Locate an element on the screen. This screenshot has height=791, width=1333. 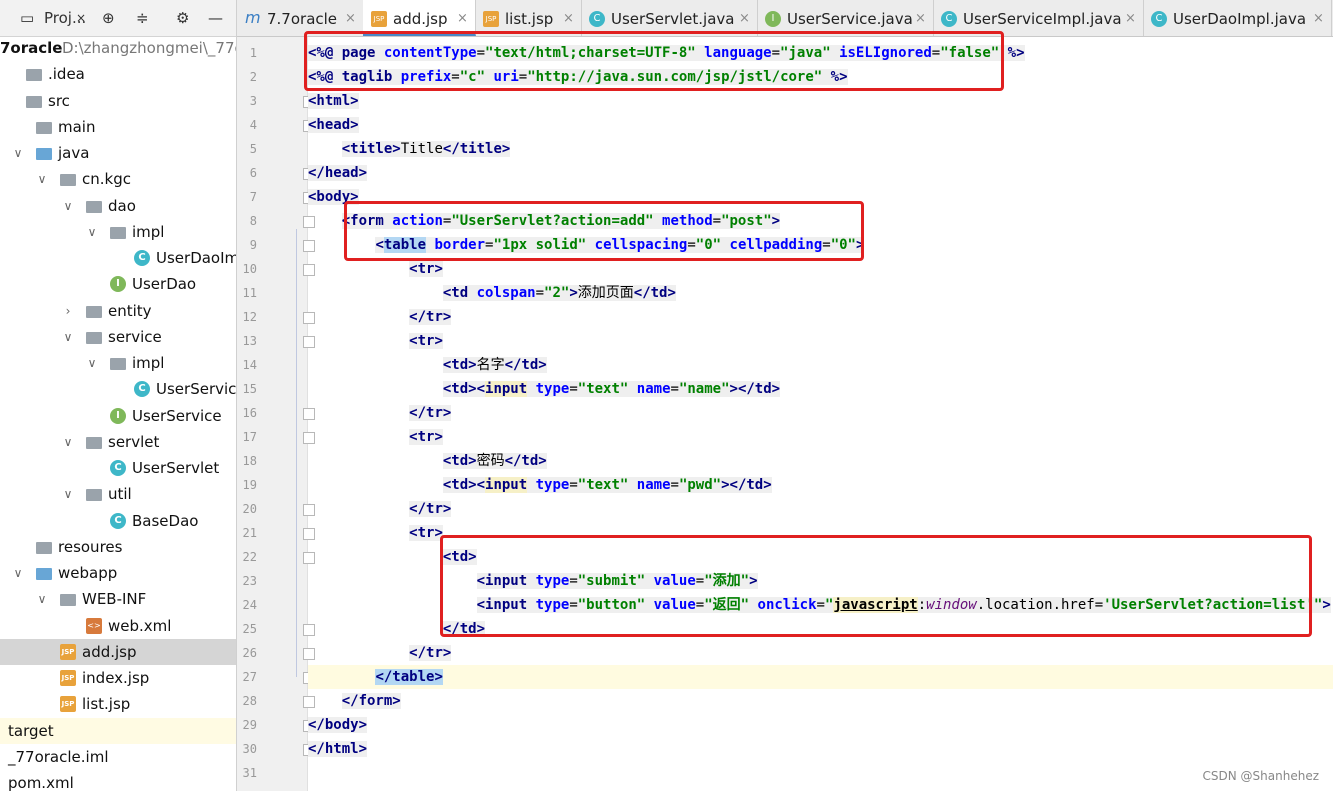
project-close-icon: × is located at coordinates (81, 18).